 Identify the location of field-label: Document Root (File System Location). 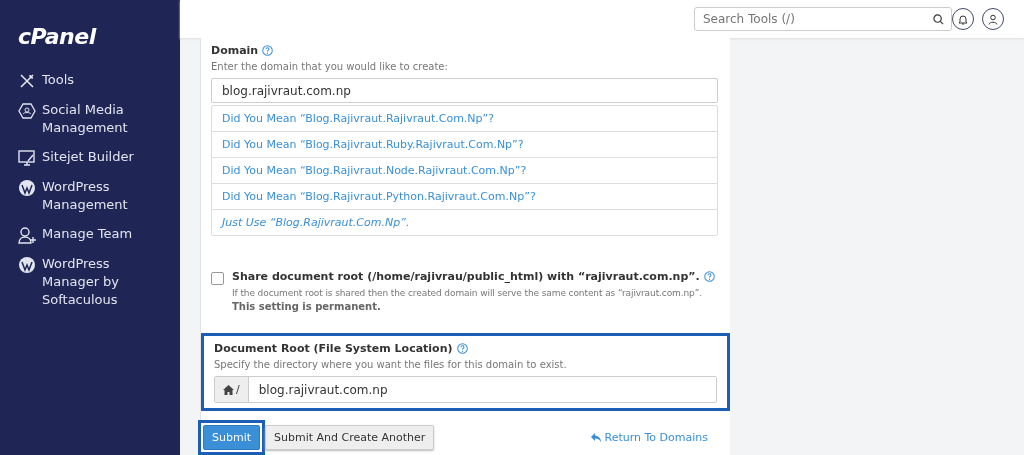
(333, 348).